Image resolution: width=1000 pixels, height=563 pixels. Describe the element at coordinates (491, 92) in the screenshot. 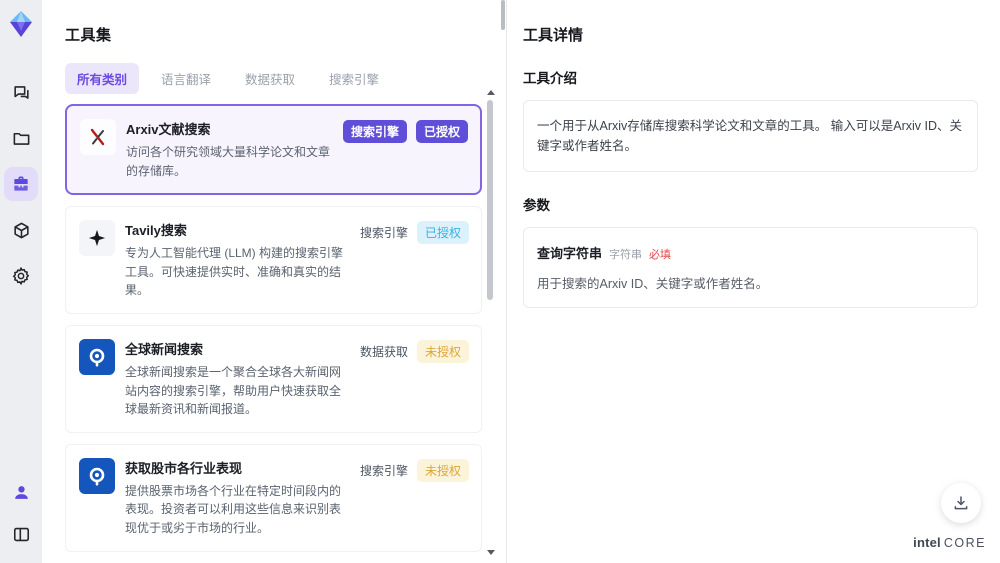

I see `scroll-up-arrow-icon` at that location.